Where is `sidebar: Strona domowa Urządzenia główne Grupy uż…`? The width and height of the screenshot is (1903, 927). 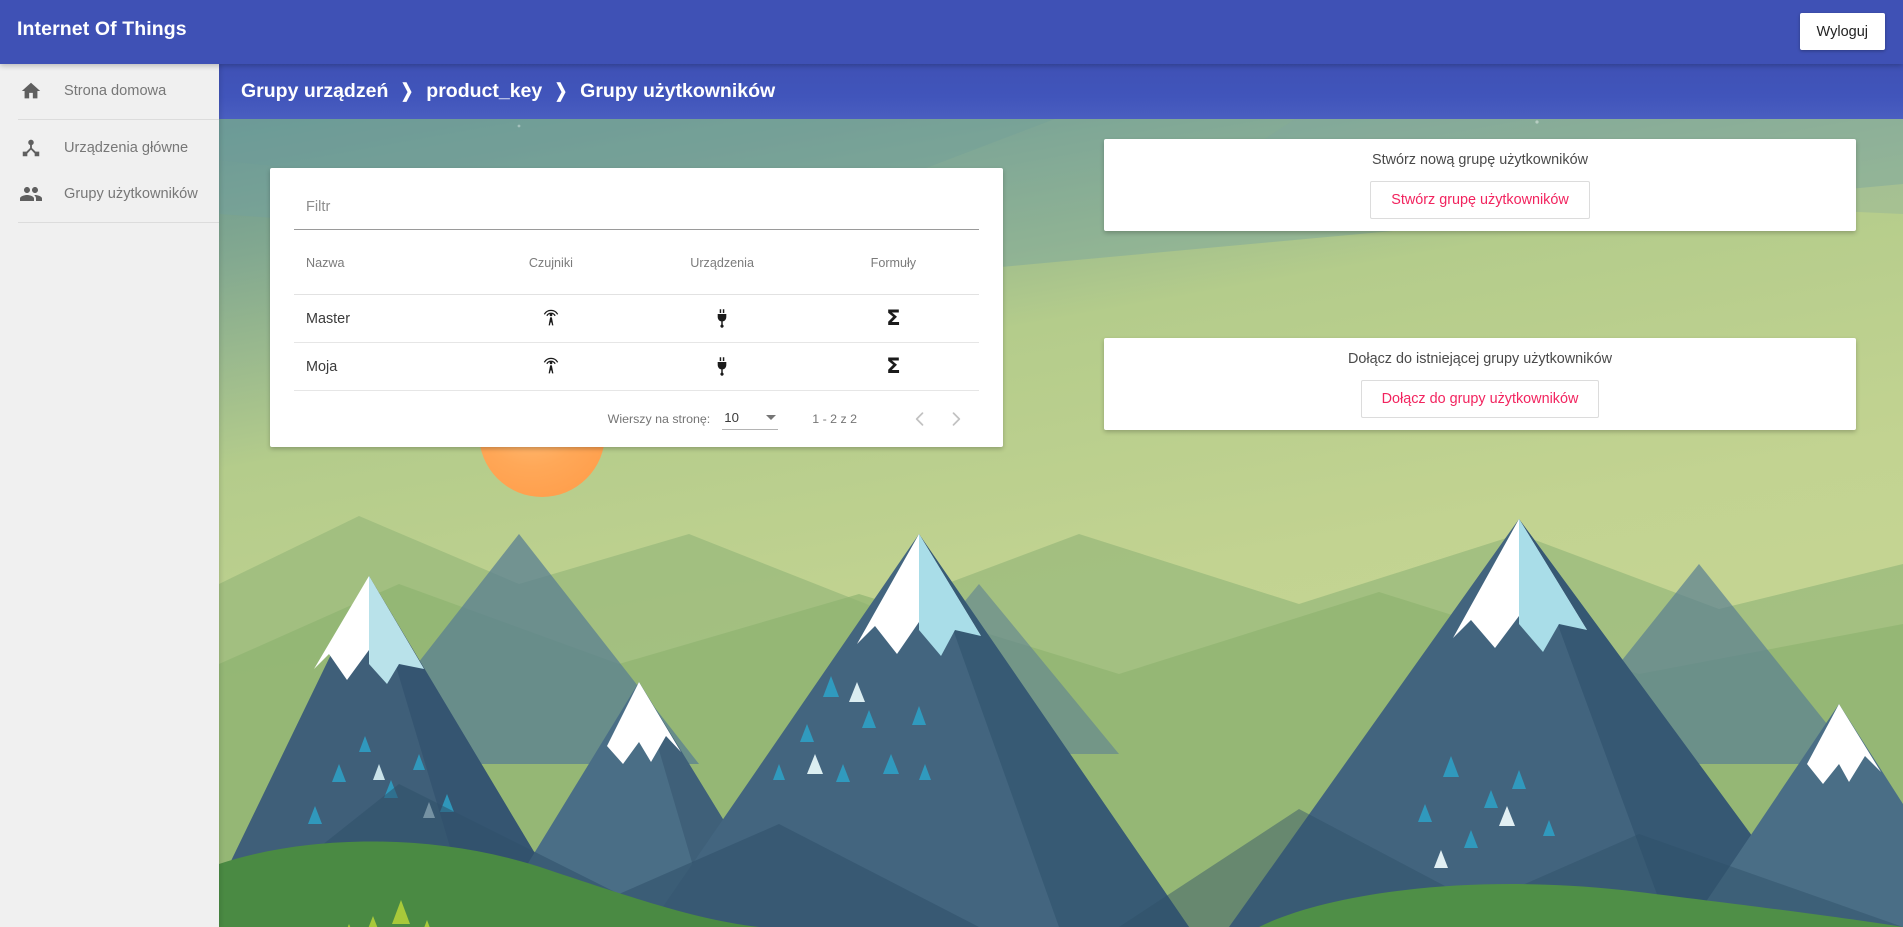
sidebar: Strona domowa Urządzenia główne Grupy uż… is located at coordinates (109, 495).